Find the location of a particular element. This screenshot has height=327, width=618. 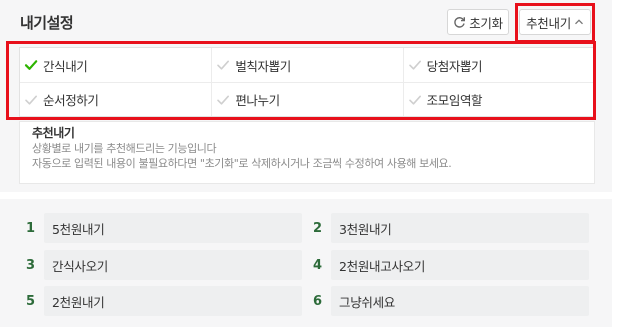

option-item: 순서정하기 is located at coordinates (115, 99).